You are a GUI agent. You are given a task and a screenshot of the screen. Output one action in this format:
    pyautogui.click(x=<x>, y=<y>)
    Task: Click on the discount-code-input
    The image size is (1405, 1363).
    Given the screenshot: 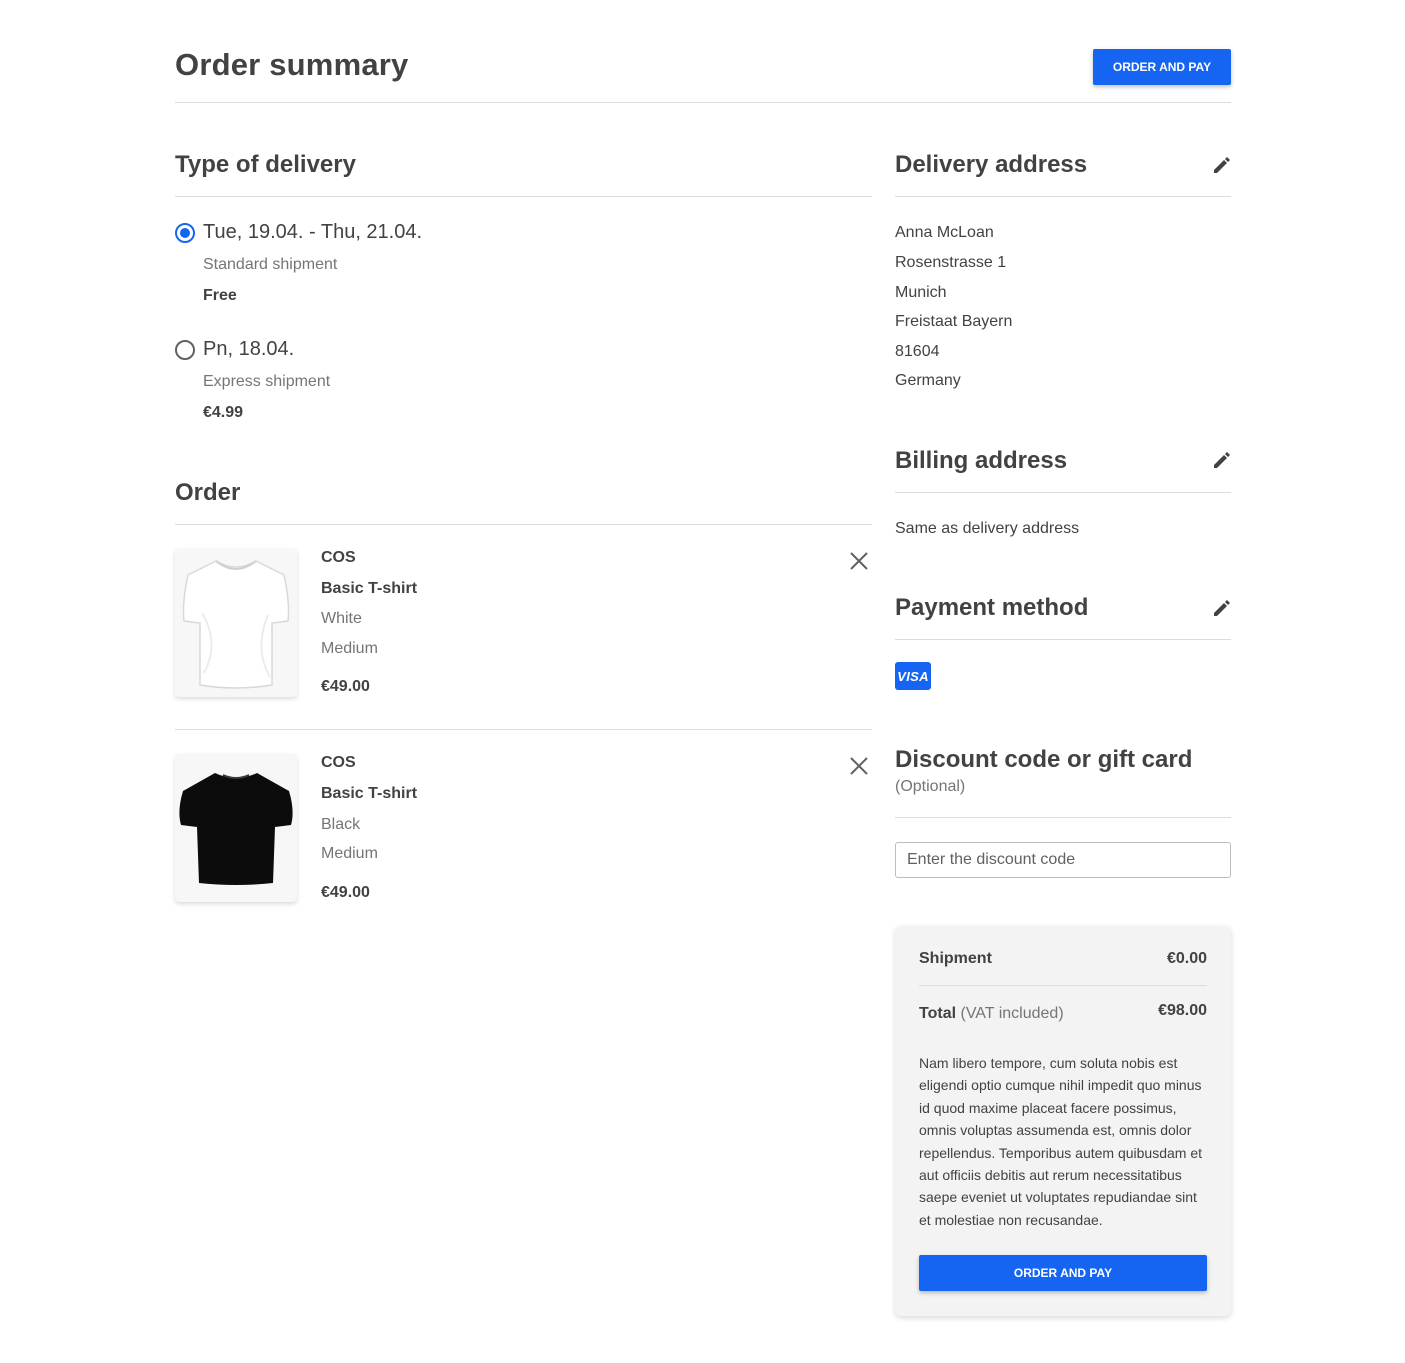 What is the action you would take?
    pyautogui.click(x=1063, y=860)
    